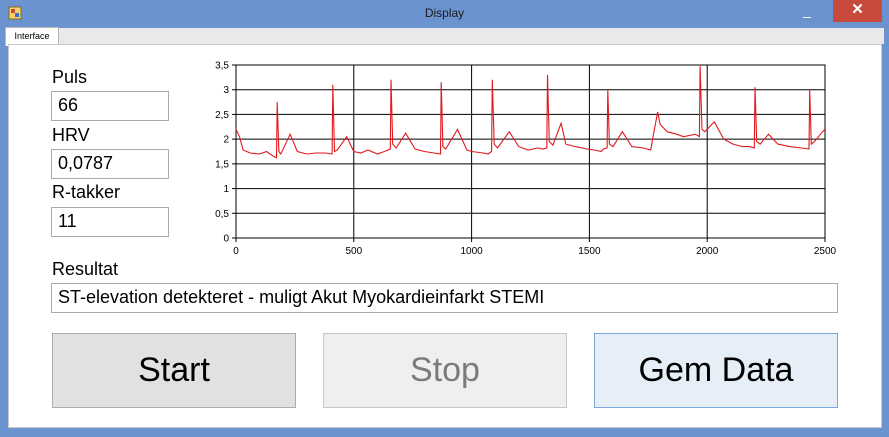 Image resolution: width=889 pixels, height=437 pixels. I want to click on x-tick-label: 2500, so click(825, 251).